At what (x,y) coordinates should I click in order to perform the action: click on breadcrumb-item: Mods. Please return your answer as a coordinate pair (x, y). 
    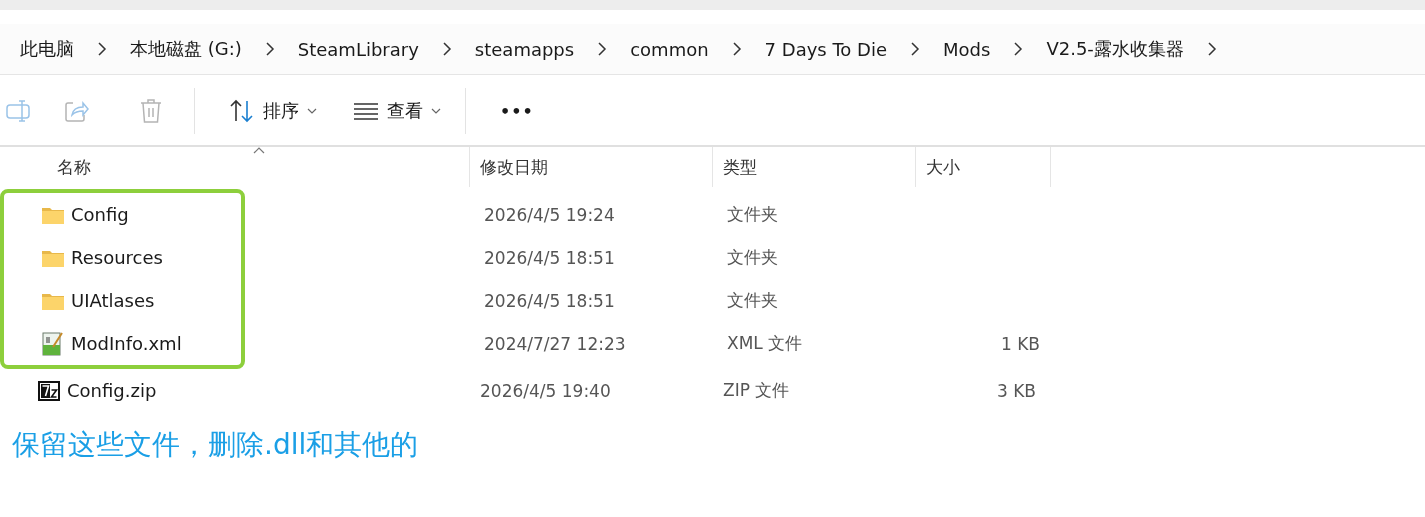
    Looking at the image, I should click on (967, 49).